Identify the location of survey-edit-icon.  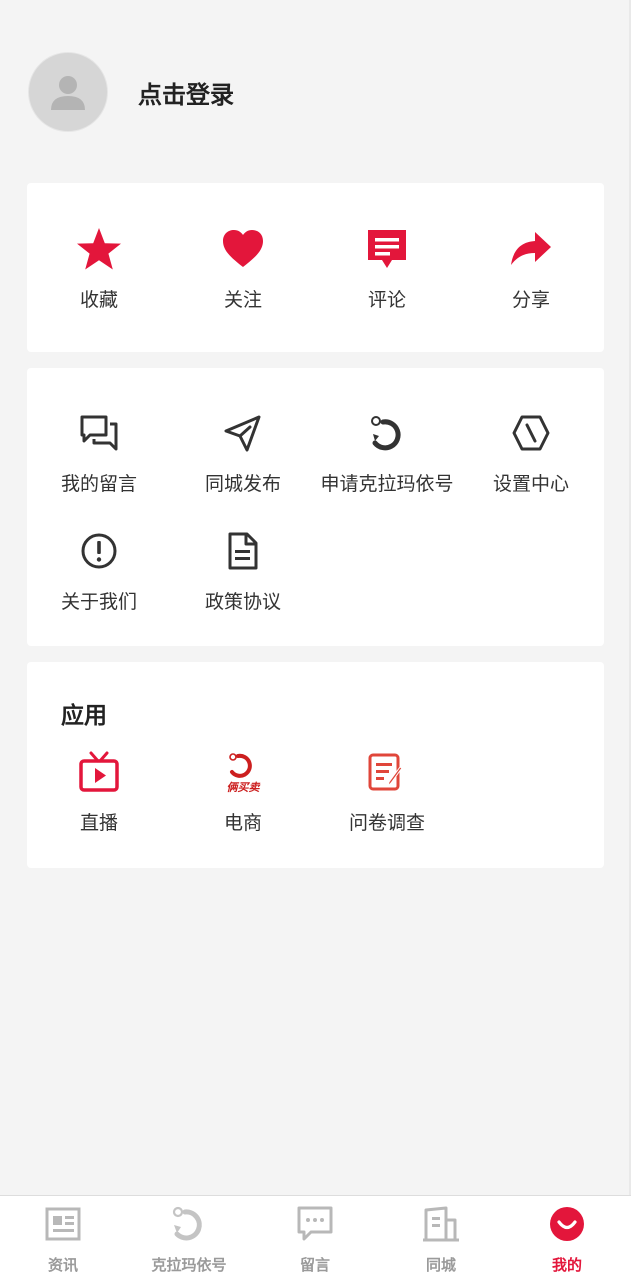
(385, 772).